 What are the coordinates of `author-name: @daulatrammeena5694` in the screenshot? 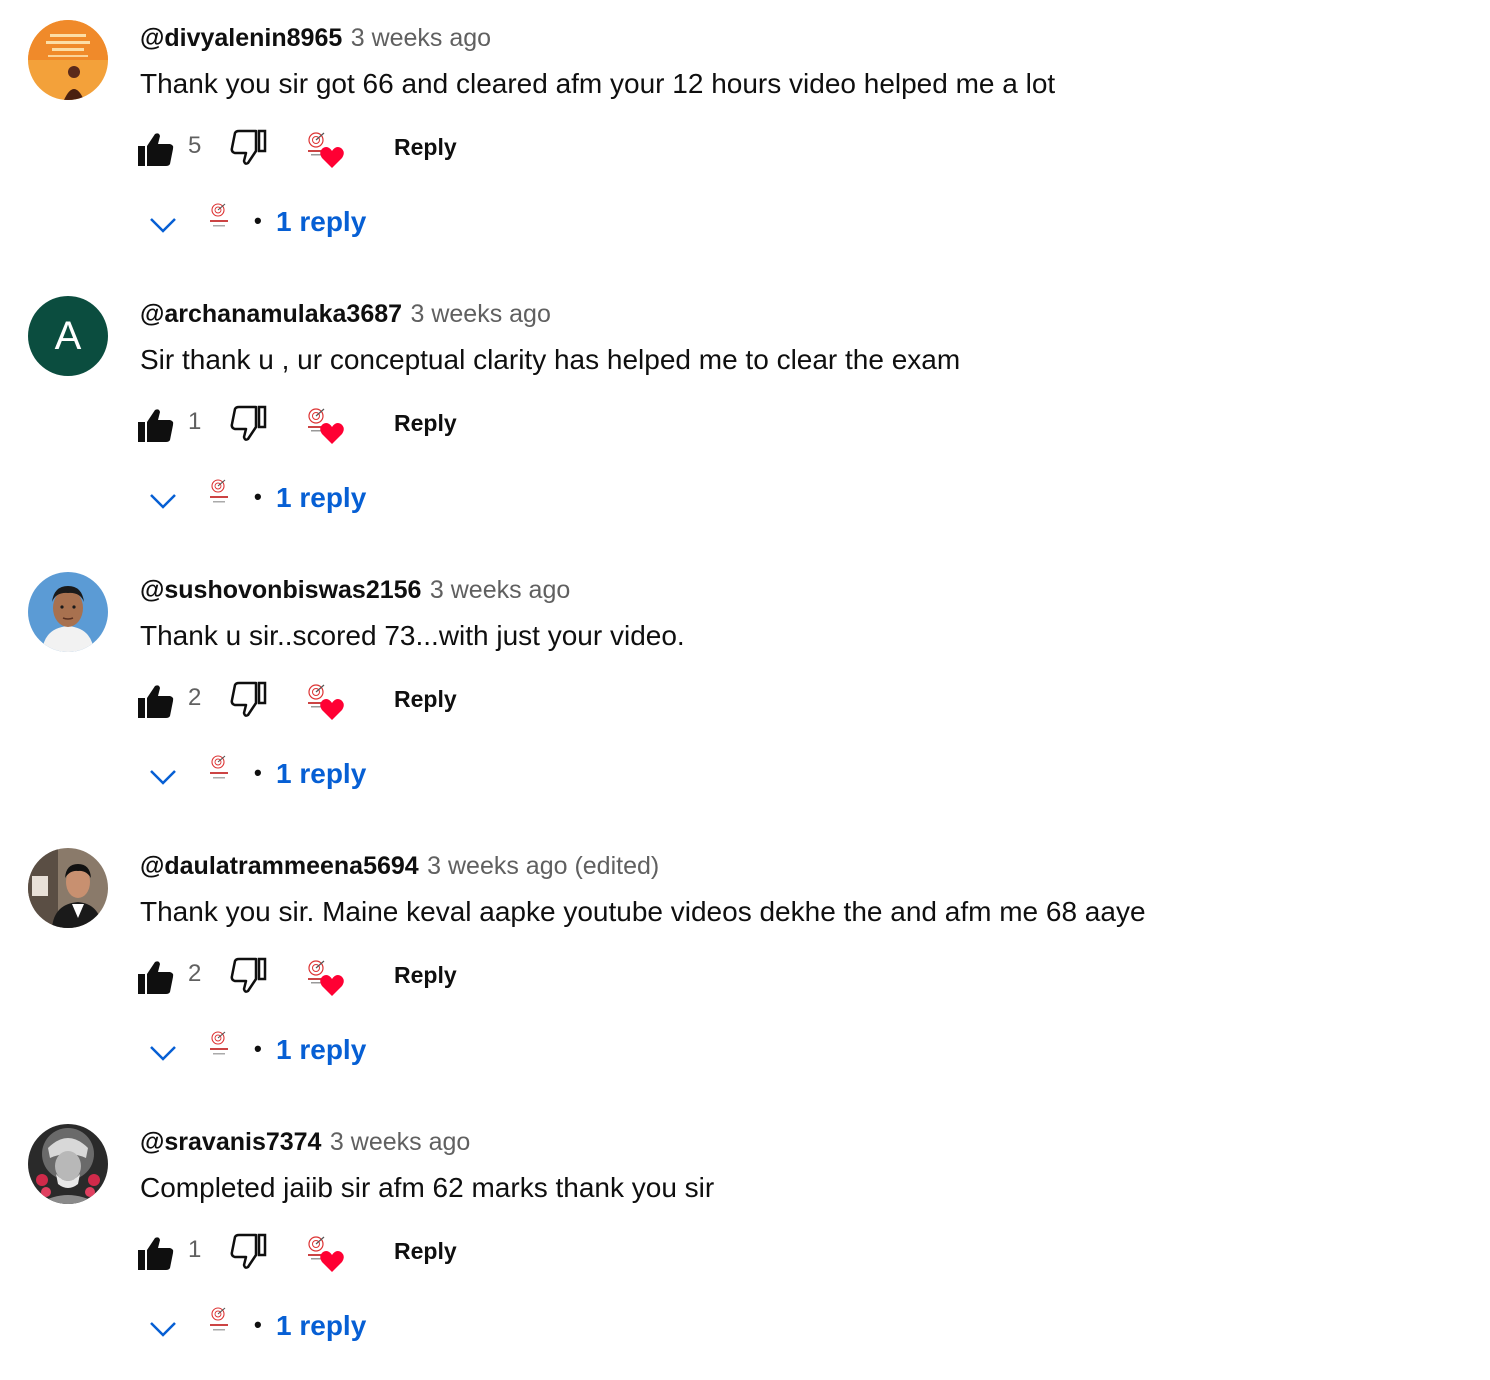 It's located at (279, 866).